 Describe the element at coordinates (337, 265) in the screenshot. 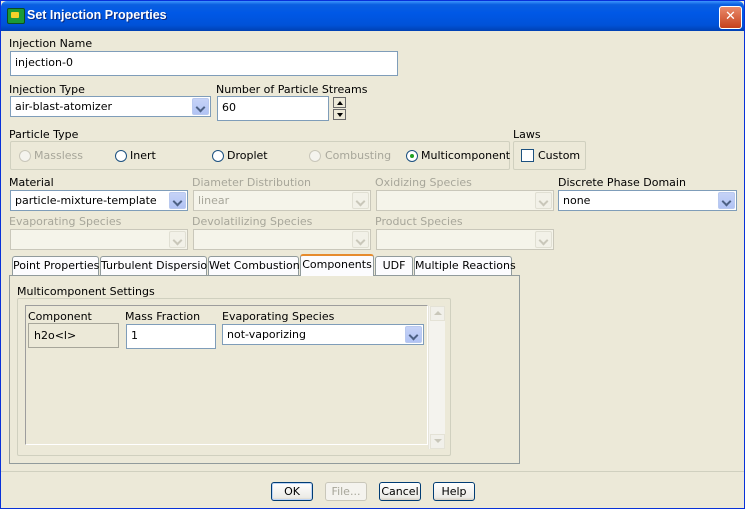

I see `tab-components: Components` at that location.